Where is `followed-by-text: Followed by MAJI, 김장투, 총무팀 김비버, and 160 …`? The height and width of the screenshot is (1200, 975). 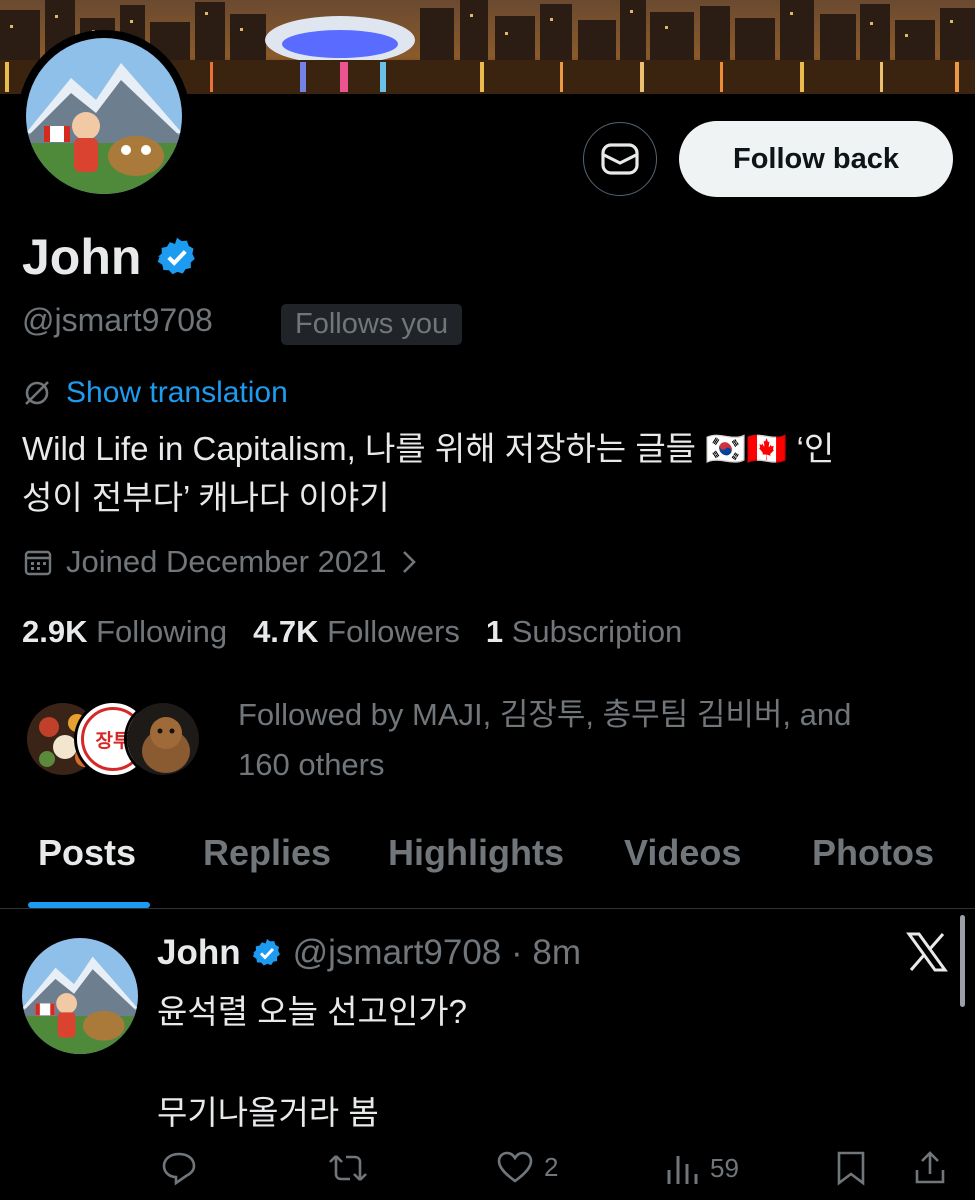 followed-by-text: Followed by MAJI, 김장투, 총무팀 김비버, and 160 … is located at coordinates (588, 740).